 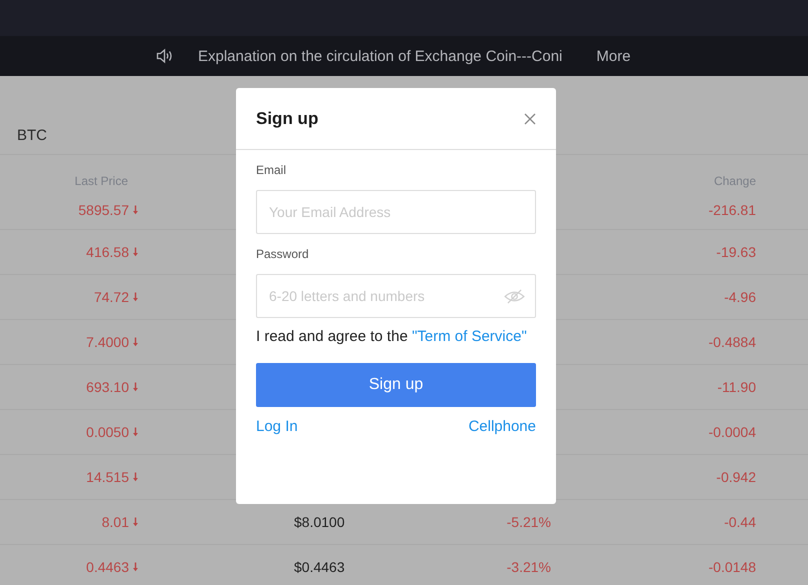 What do you see at coordinates (107, 567) in the screenshot?
I see `last-price: 0.4463` at bounding box center [107, 567].